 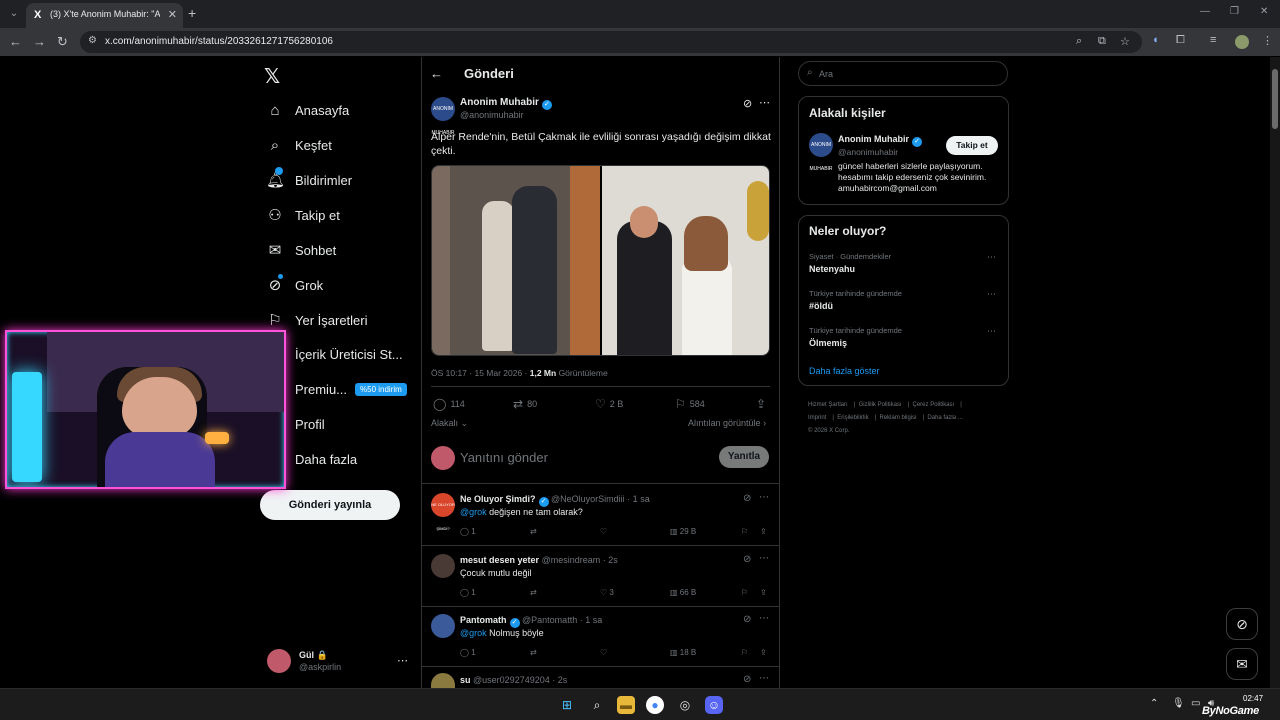 What do you see at coordinates (1264, 11) in the screenshot?
I see `window-close-icon: ✕` at bounding box center [1264, 11].